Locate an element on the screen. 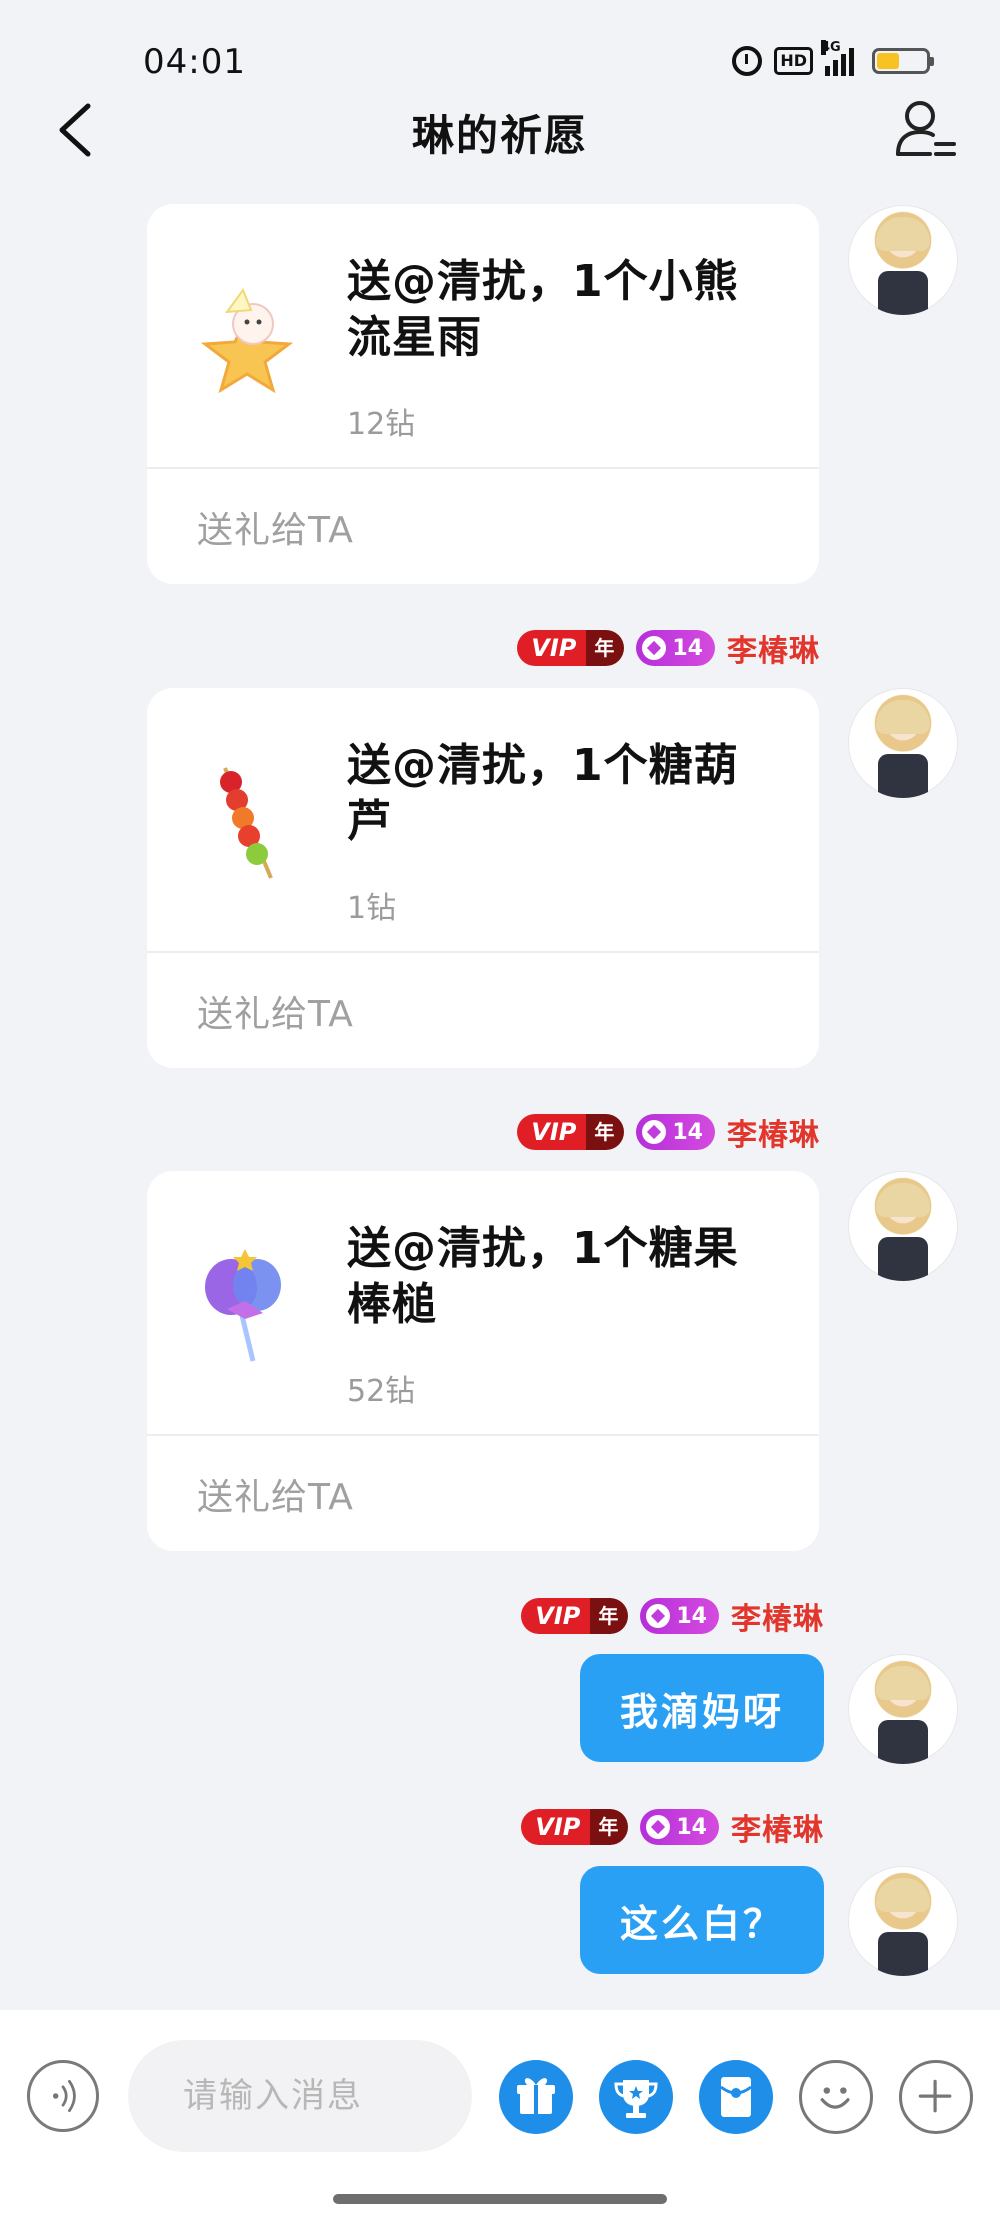  text-message-bubble: 我滴妈呀 is located at coordinates (702, 1708).